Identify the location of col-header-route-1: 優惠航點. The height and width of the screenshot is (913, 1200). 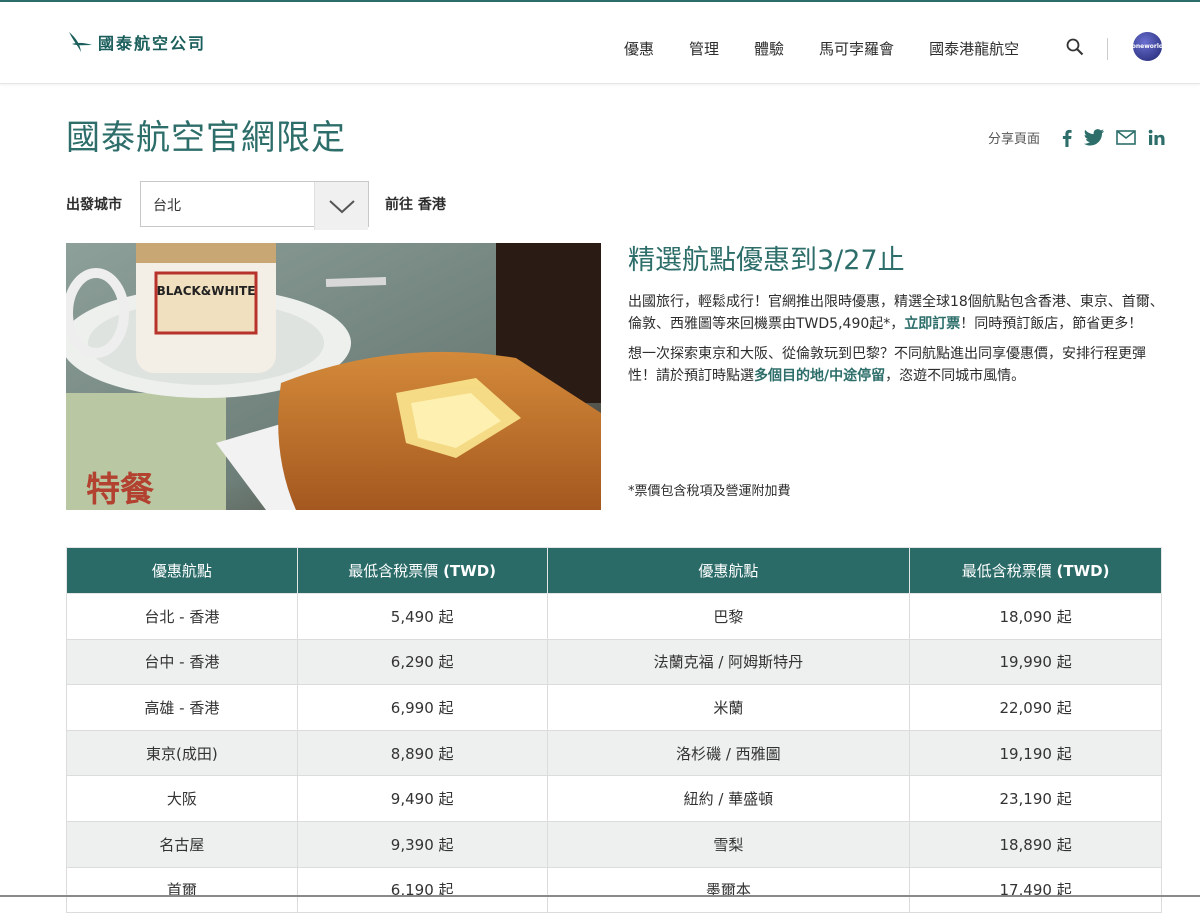
(182, 570).